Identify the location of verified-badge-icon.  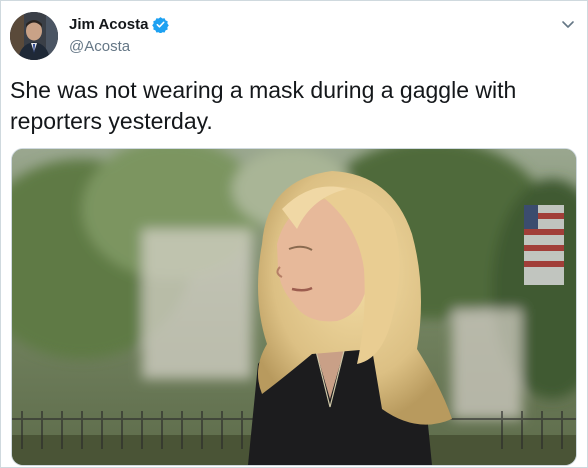
(161, 25).